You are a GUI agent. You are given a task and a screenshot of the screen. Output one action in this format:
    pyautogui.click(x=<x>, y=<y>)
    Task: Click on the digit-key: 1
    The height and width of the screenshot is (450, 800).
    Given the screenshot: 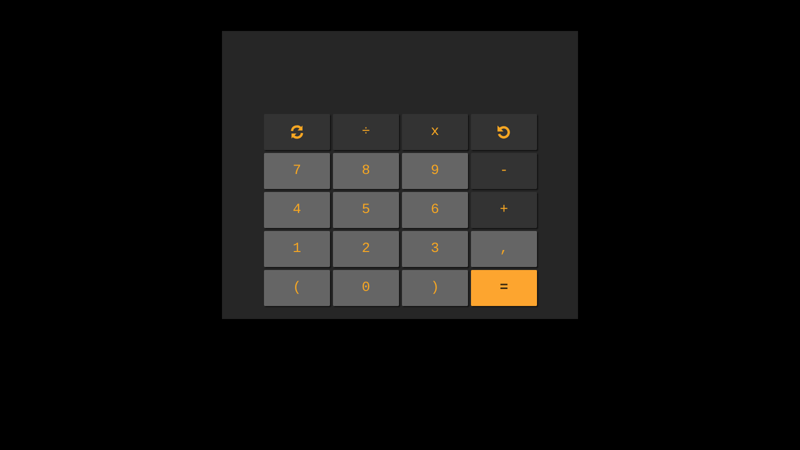 What is the action you would take?
    pyautogui.click(x=297, y=249)
    